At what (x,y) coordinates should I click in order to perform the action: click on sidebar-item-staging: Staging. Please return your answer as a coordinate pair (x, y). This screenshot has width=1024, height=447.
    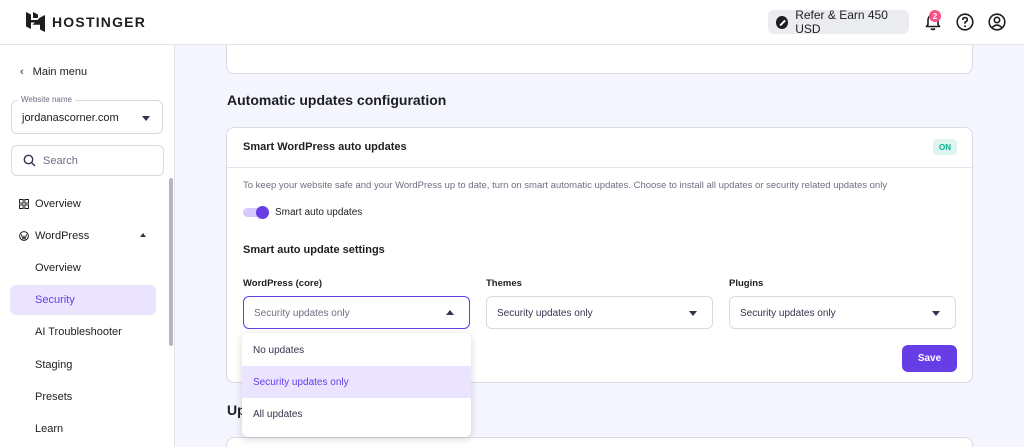
    Looking at the image, I should click on (53, 365).